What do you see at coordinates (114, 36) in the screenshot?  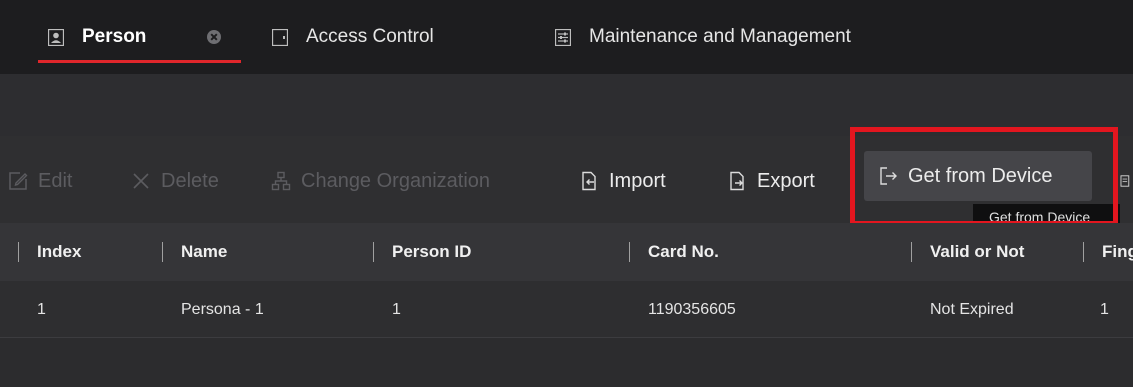 I see `tab-person-label: Person` at bounding box center [114, 36].